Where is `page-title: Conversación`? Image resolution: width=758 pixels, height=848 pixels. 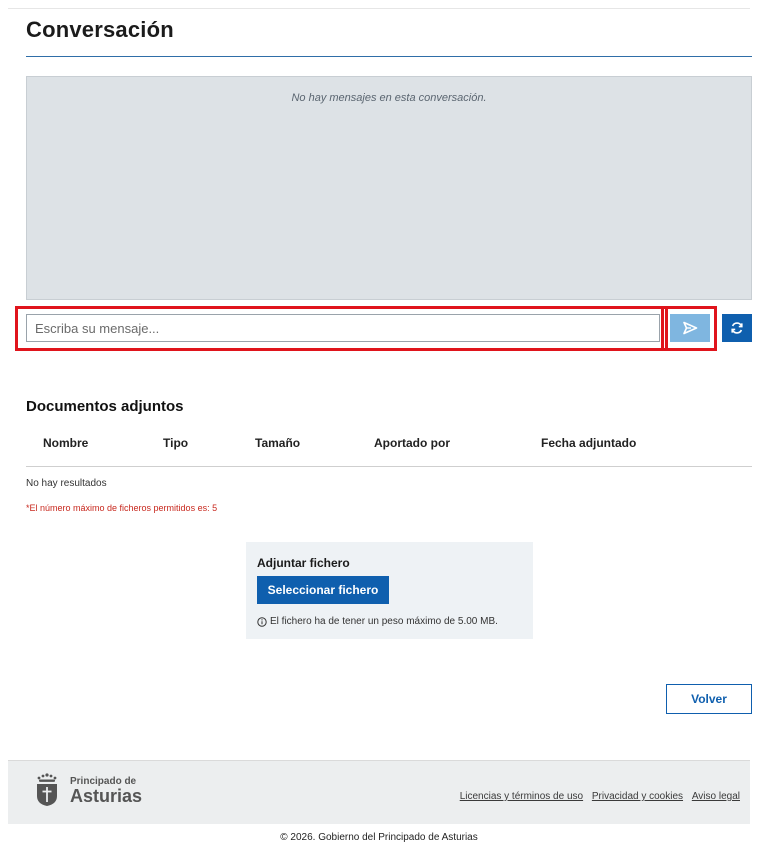
page-title: Conversación is located at coordinates (100, 29).